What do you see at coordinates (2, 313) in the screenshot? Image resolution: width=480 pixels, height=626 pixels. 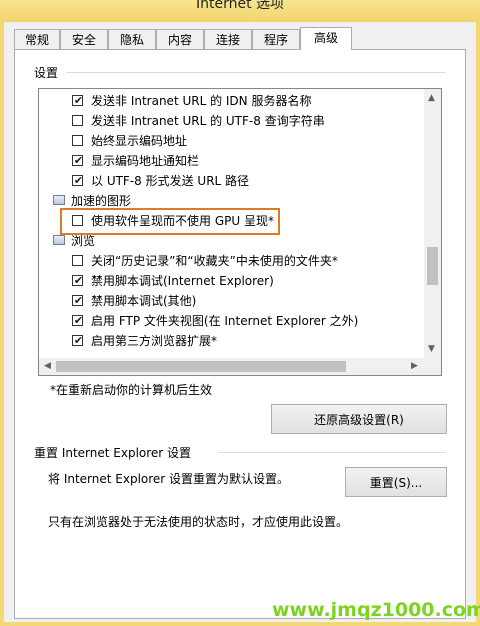 I see `window-border-left` at bounding box center [2, 313].